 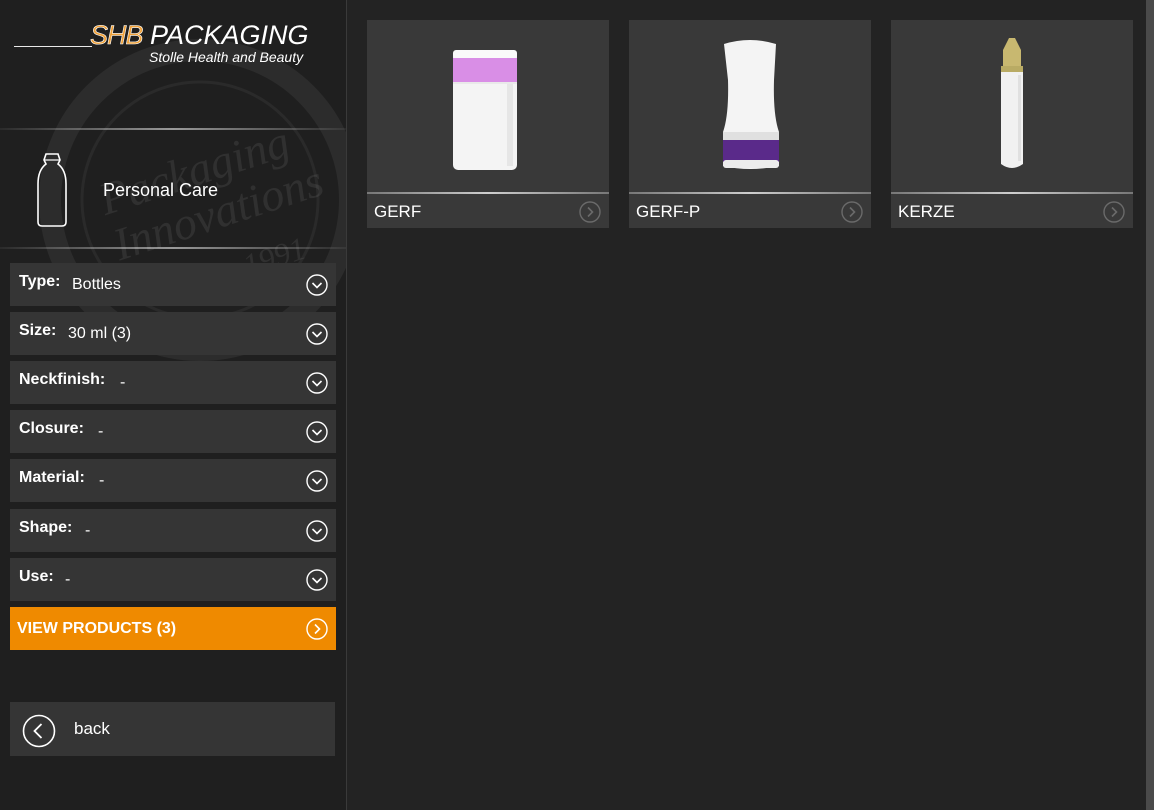 I want to click on logo-packaging: PACKAGING, so click(x=229, y=35).